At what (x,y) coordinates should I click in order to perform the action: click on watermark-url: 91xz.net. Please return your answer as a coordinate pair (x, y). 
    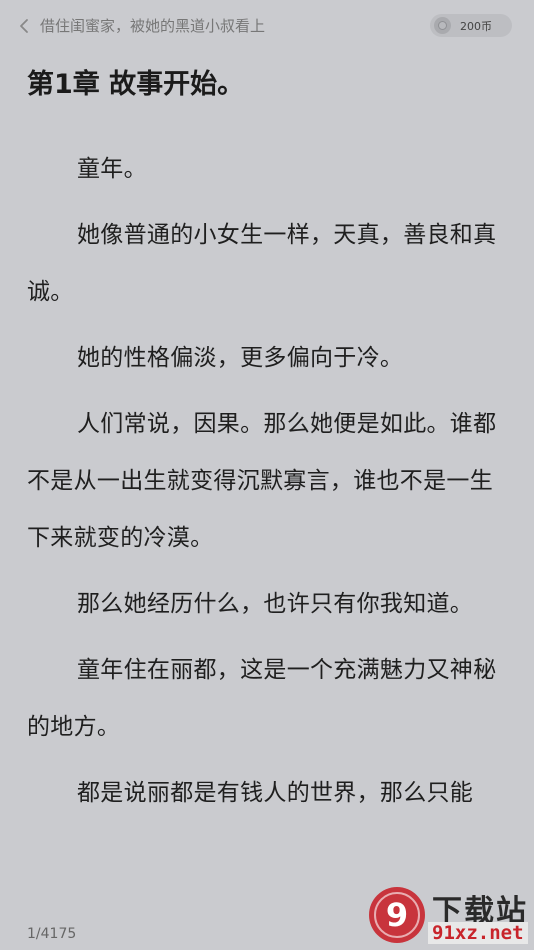
    Looking at the image, I should click on (478, 933).